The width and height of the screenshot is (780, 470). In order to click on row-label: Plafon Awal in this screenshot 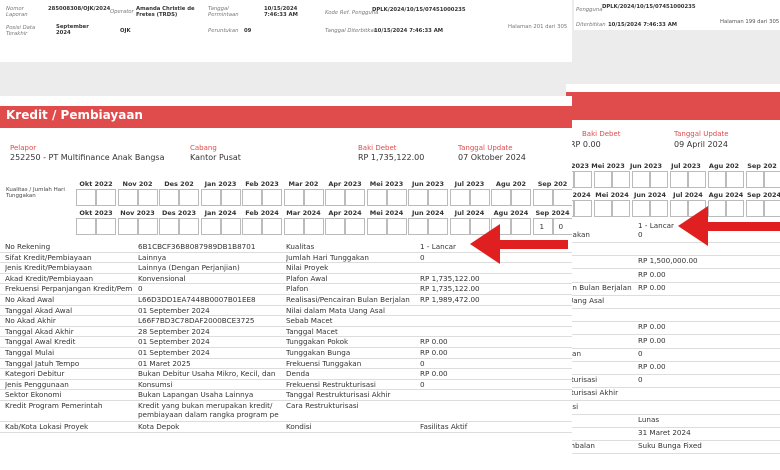, I will do `click(307, 278)`.